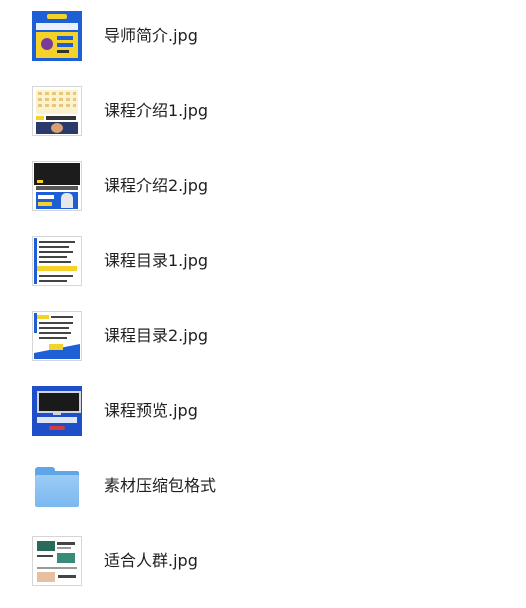  Describe the element at coordinates (260, 186) in the screenshot. I see `file-item: 课程介绍2.jpg` at that location.